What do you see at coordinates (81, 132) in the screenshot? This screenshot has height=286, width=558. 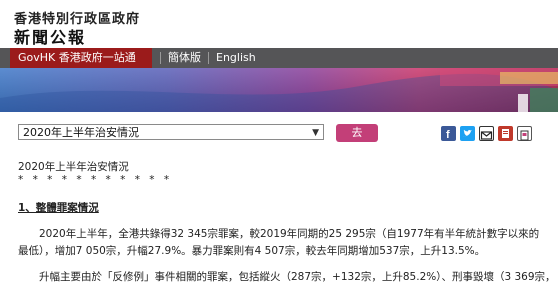 I see `select-value: 2020年上半年治安情況` at bounding box center [81, 132].